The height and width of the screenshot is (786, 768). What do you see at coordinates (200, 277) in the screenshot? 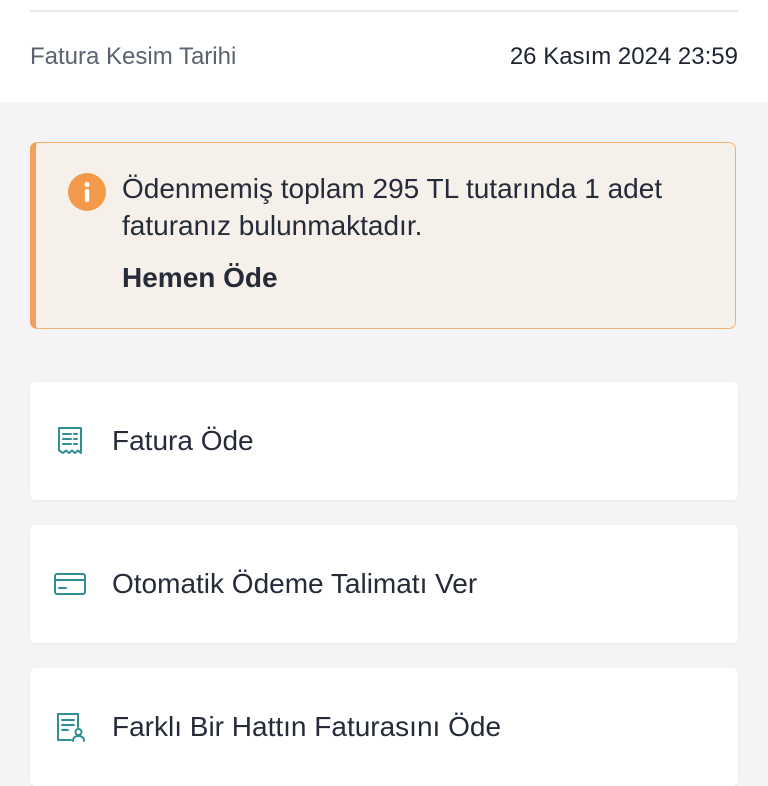
I see `pay-now-link: Hemen Öde` at bounding box center [200, 277].